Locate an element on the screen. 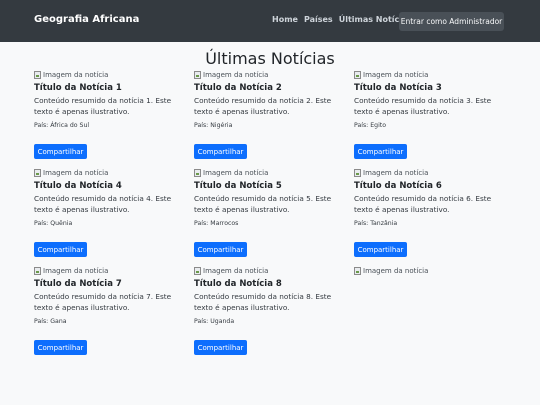 This screenshot has width=540, height=405. news-title: Título da Notícia 6 is located at coordinates (398, 186).